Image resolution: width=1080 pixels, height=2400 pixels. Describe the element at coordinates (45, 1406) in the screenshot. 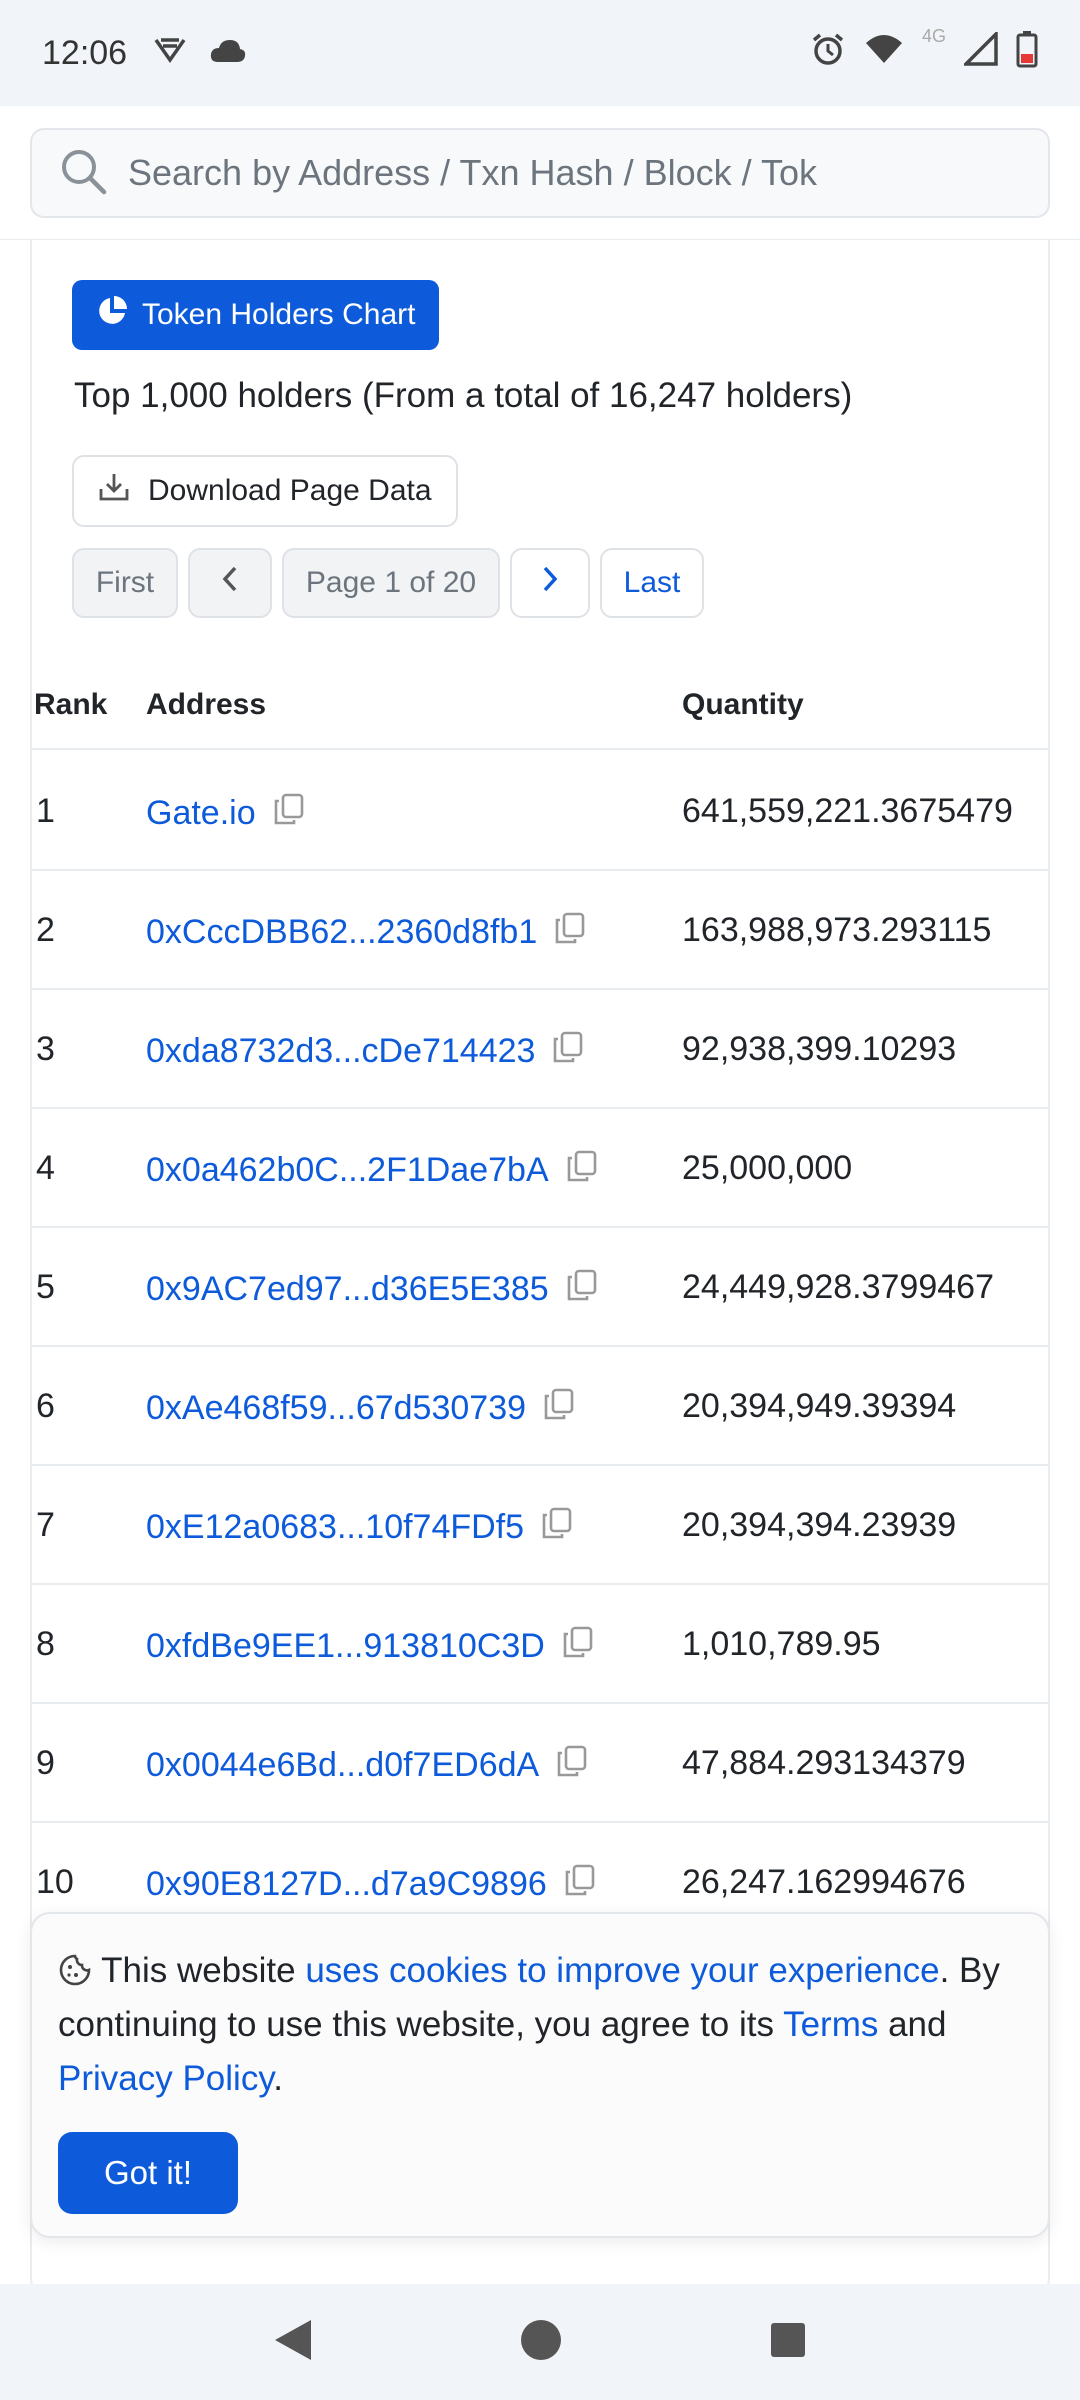

I see `row-rank: 6` at that location.